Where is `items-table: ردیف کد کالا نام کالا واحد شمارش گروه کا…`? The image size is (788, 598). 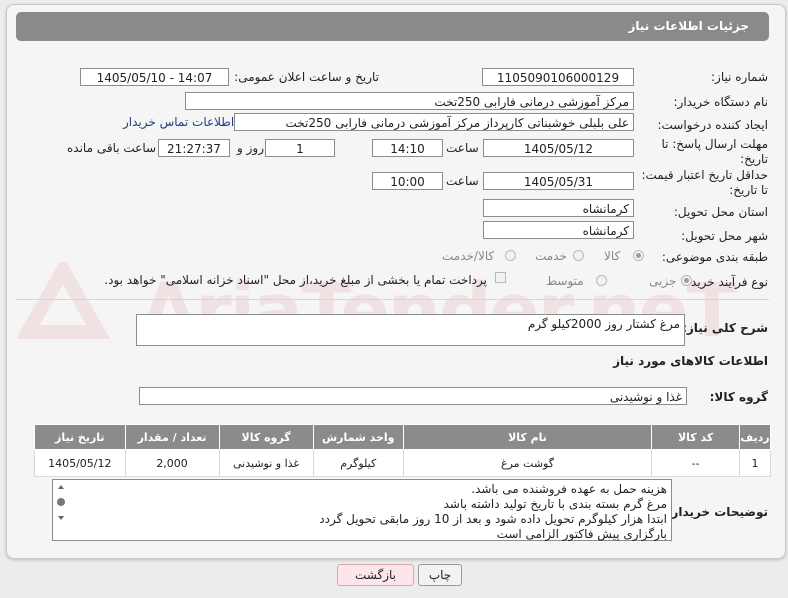 items-table: ردیف کد کالا نام کالا واحد شمارش گروه کا… is located at coordinates (402, 450).